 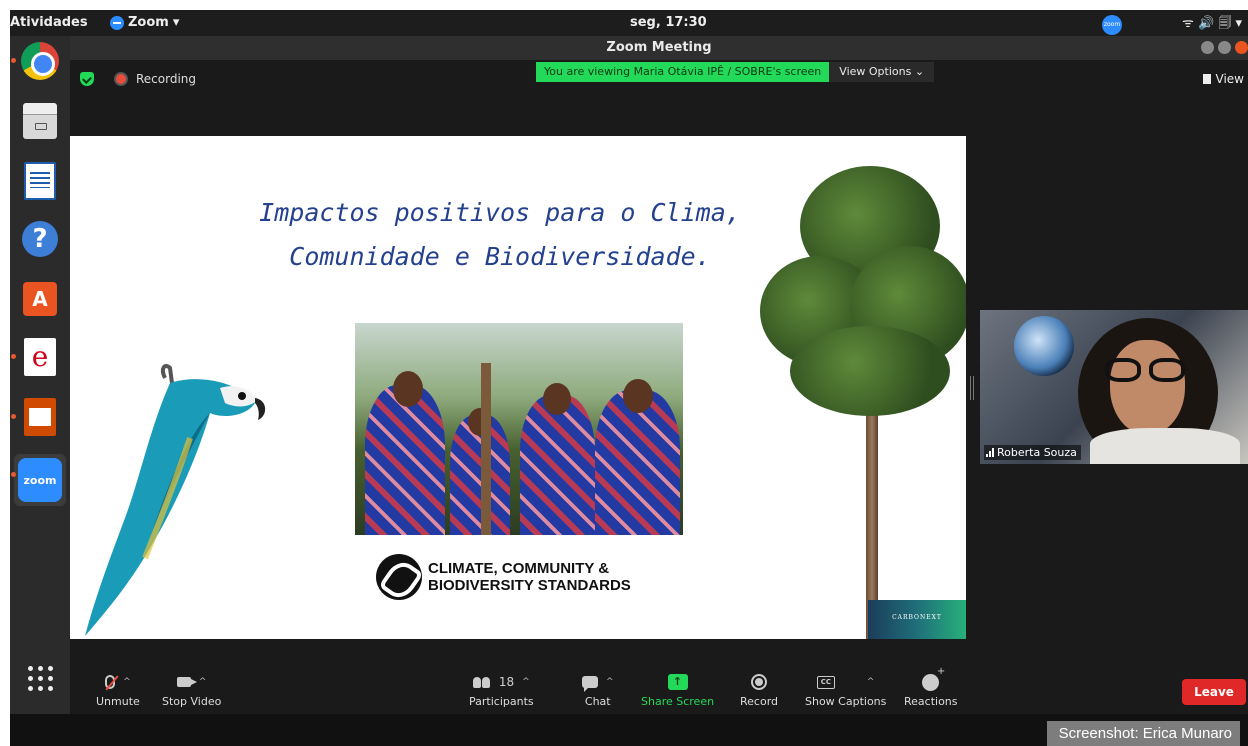 I want to click on ccb-text-line-2: BIODIVERSITY STANDARDS, so click(x=529, y=585).